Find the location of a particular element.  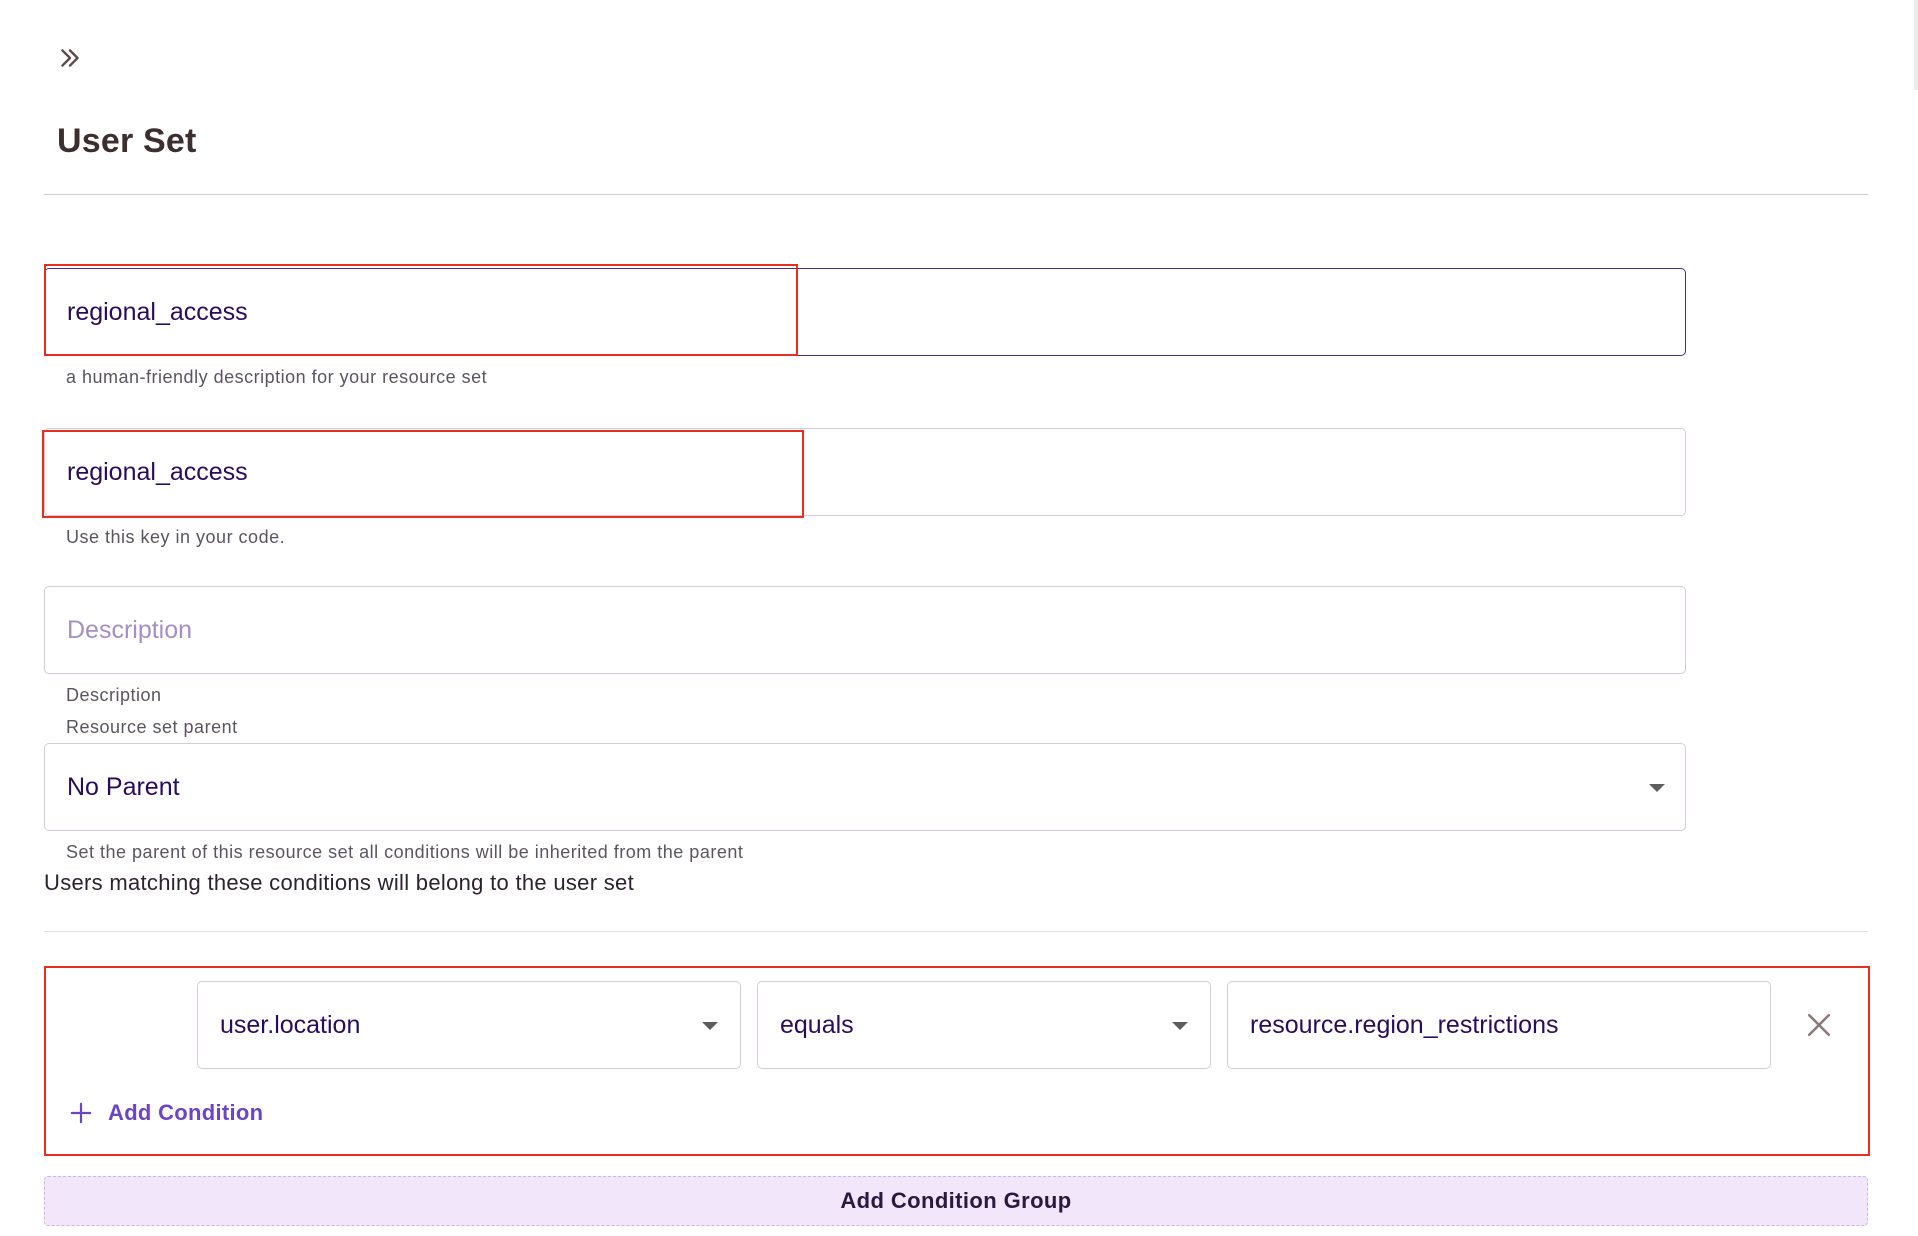

condition-operator-value: equals is located at coordinates (817, 1024).